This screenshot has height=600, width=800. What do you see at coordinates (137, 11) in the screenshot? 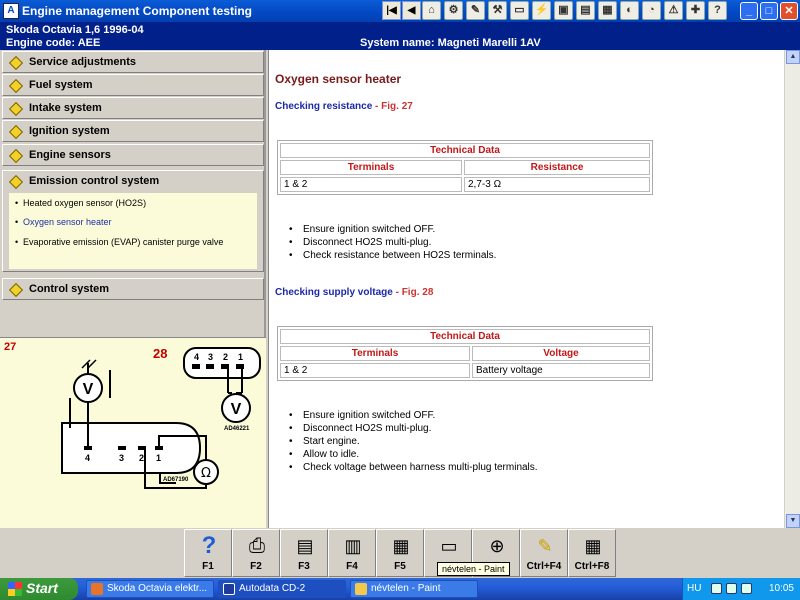
I see `window-title: Engine management Component testing` at bounding box center [137, 11].